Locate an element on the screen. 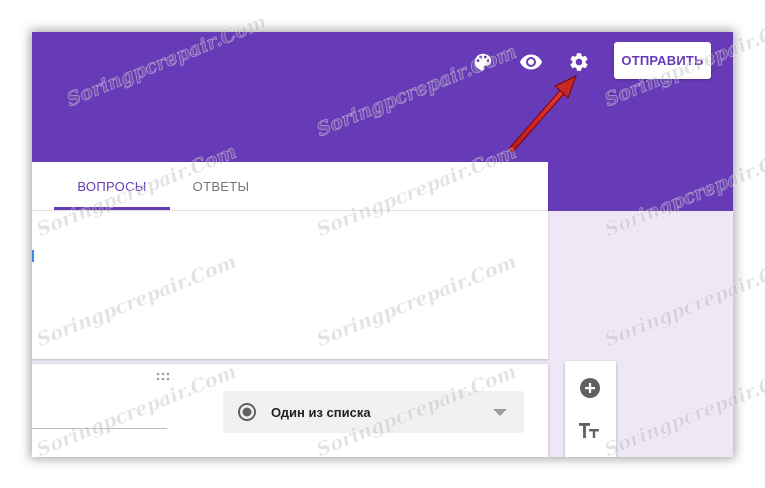 The image size is (765, 488). tab-questions: ВОПРОСЫ is located at coordinates (112, 186).